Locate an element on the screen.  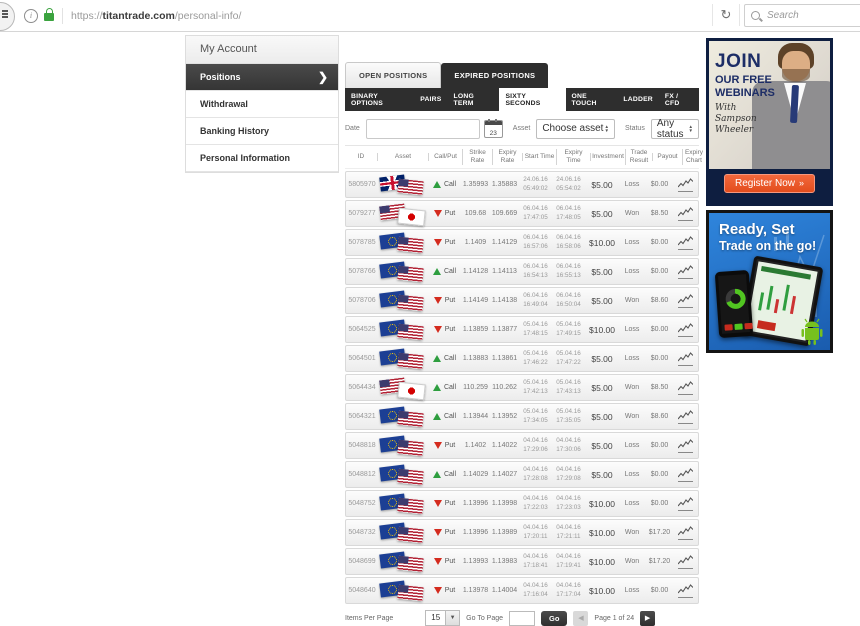
row-investment: $10.00 is located at coordinates (602, 590).